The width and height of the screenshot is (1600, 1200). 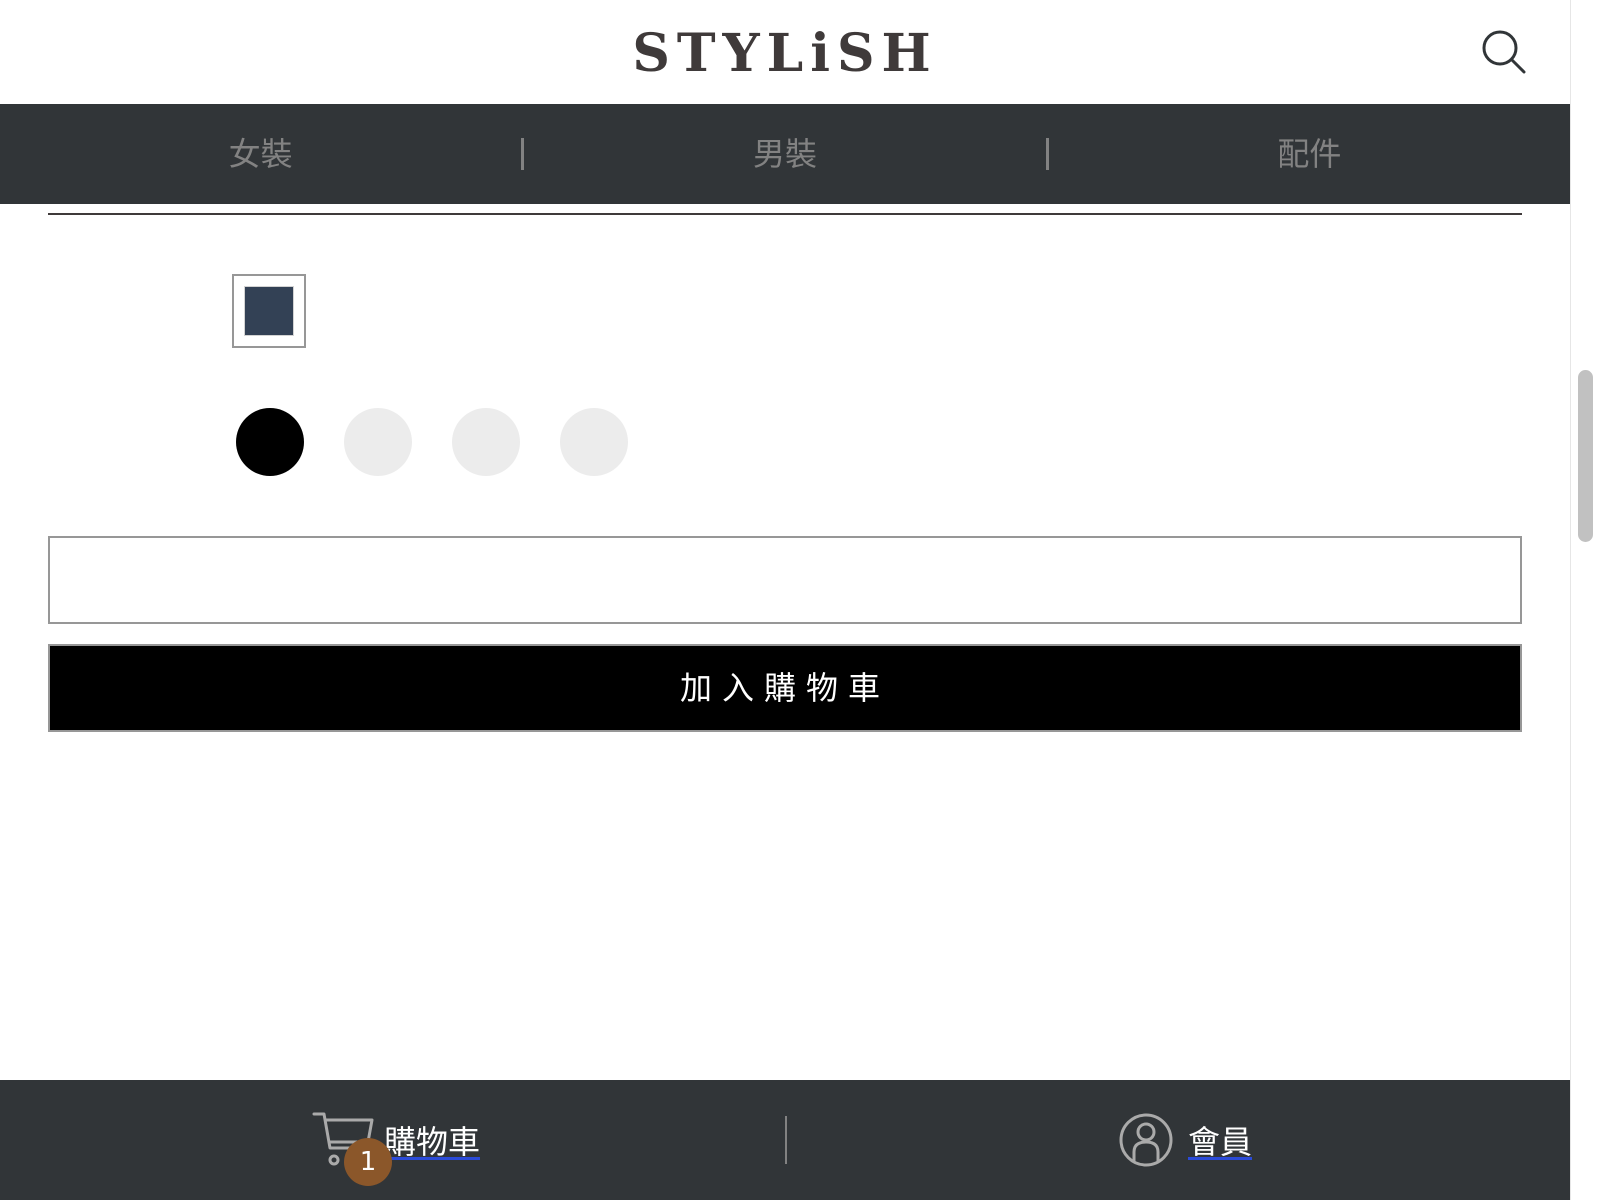 I want to click on stylish-logo: STYLiSH, so click(x=785, y=54).